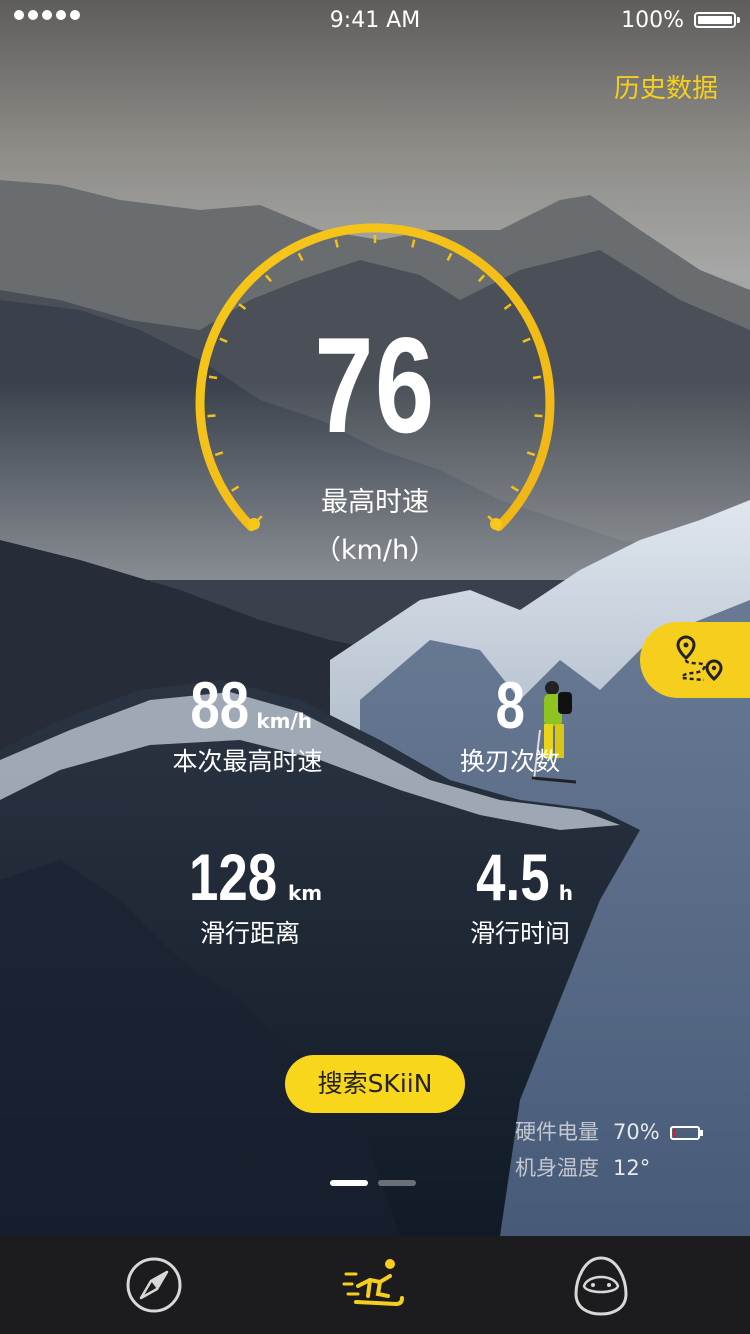  Describe the element at coordinates (565, 893) in the screenshot. I see `stat-unit: h` at that location.